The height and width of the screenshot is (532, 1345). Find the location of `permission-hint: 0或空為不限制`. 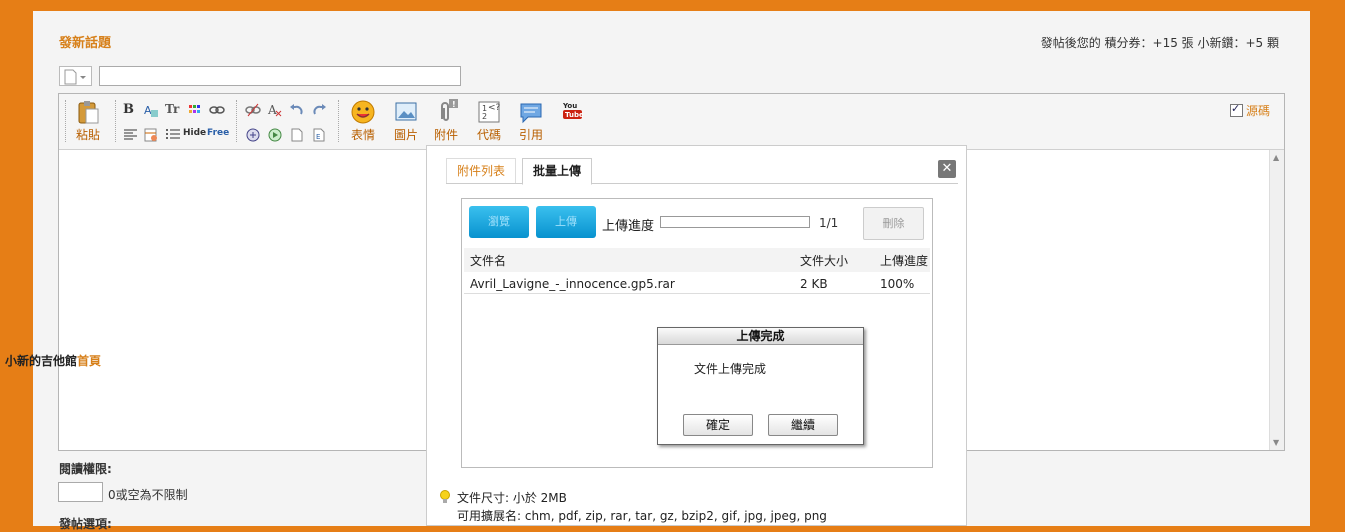

permission-hint: 0或空為不限制 is located at coordinates (148, 495).